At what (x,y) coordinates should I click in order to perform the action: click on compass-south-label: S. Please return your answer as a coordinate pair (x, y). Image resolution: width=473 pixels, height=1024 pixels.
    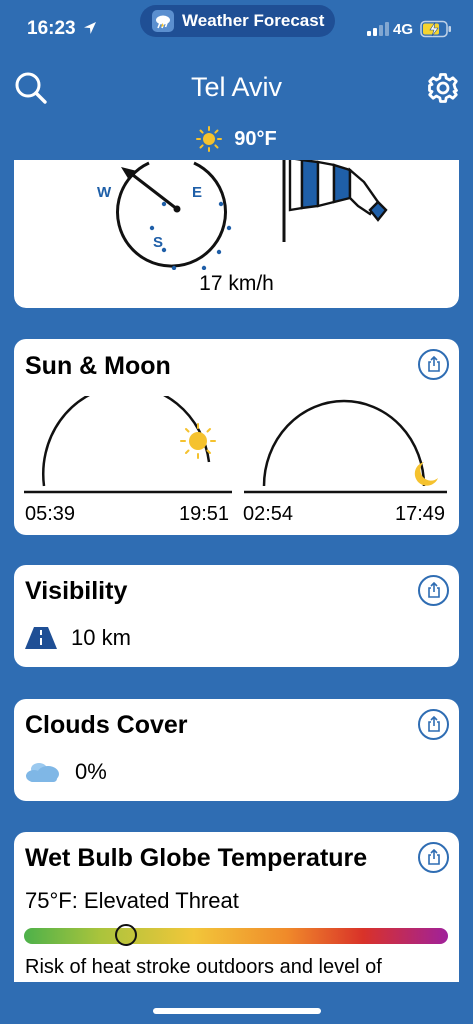
    Looking at the image, I should click on (158, 242).